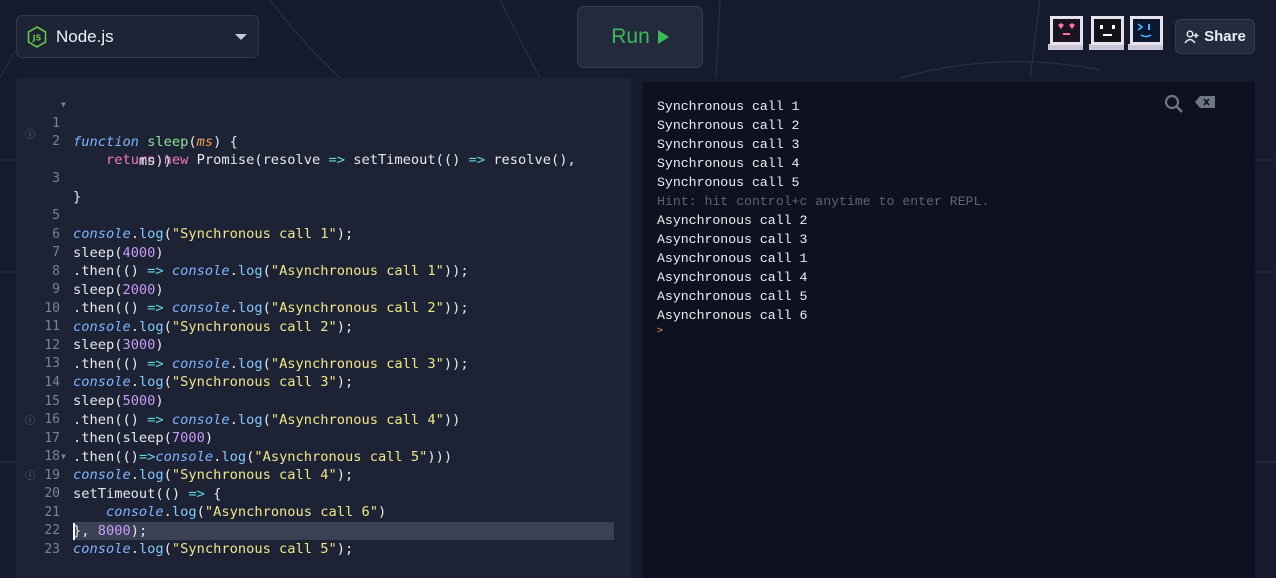 Image resolution: width=1276 pixels, height=578 pixels. I want to click on code-line: 8 sleep(2000), so click(323, 271).